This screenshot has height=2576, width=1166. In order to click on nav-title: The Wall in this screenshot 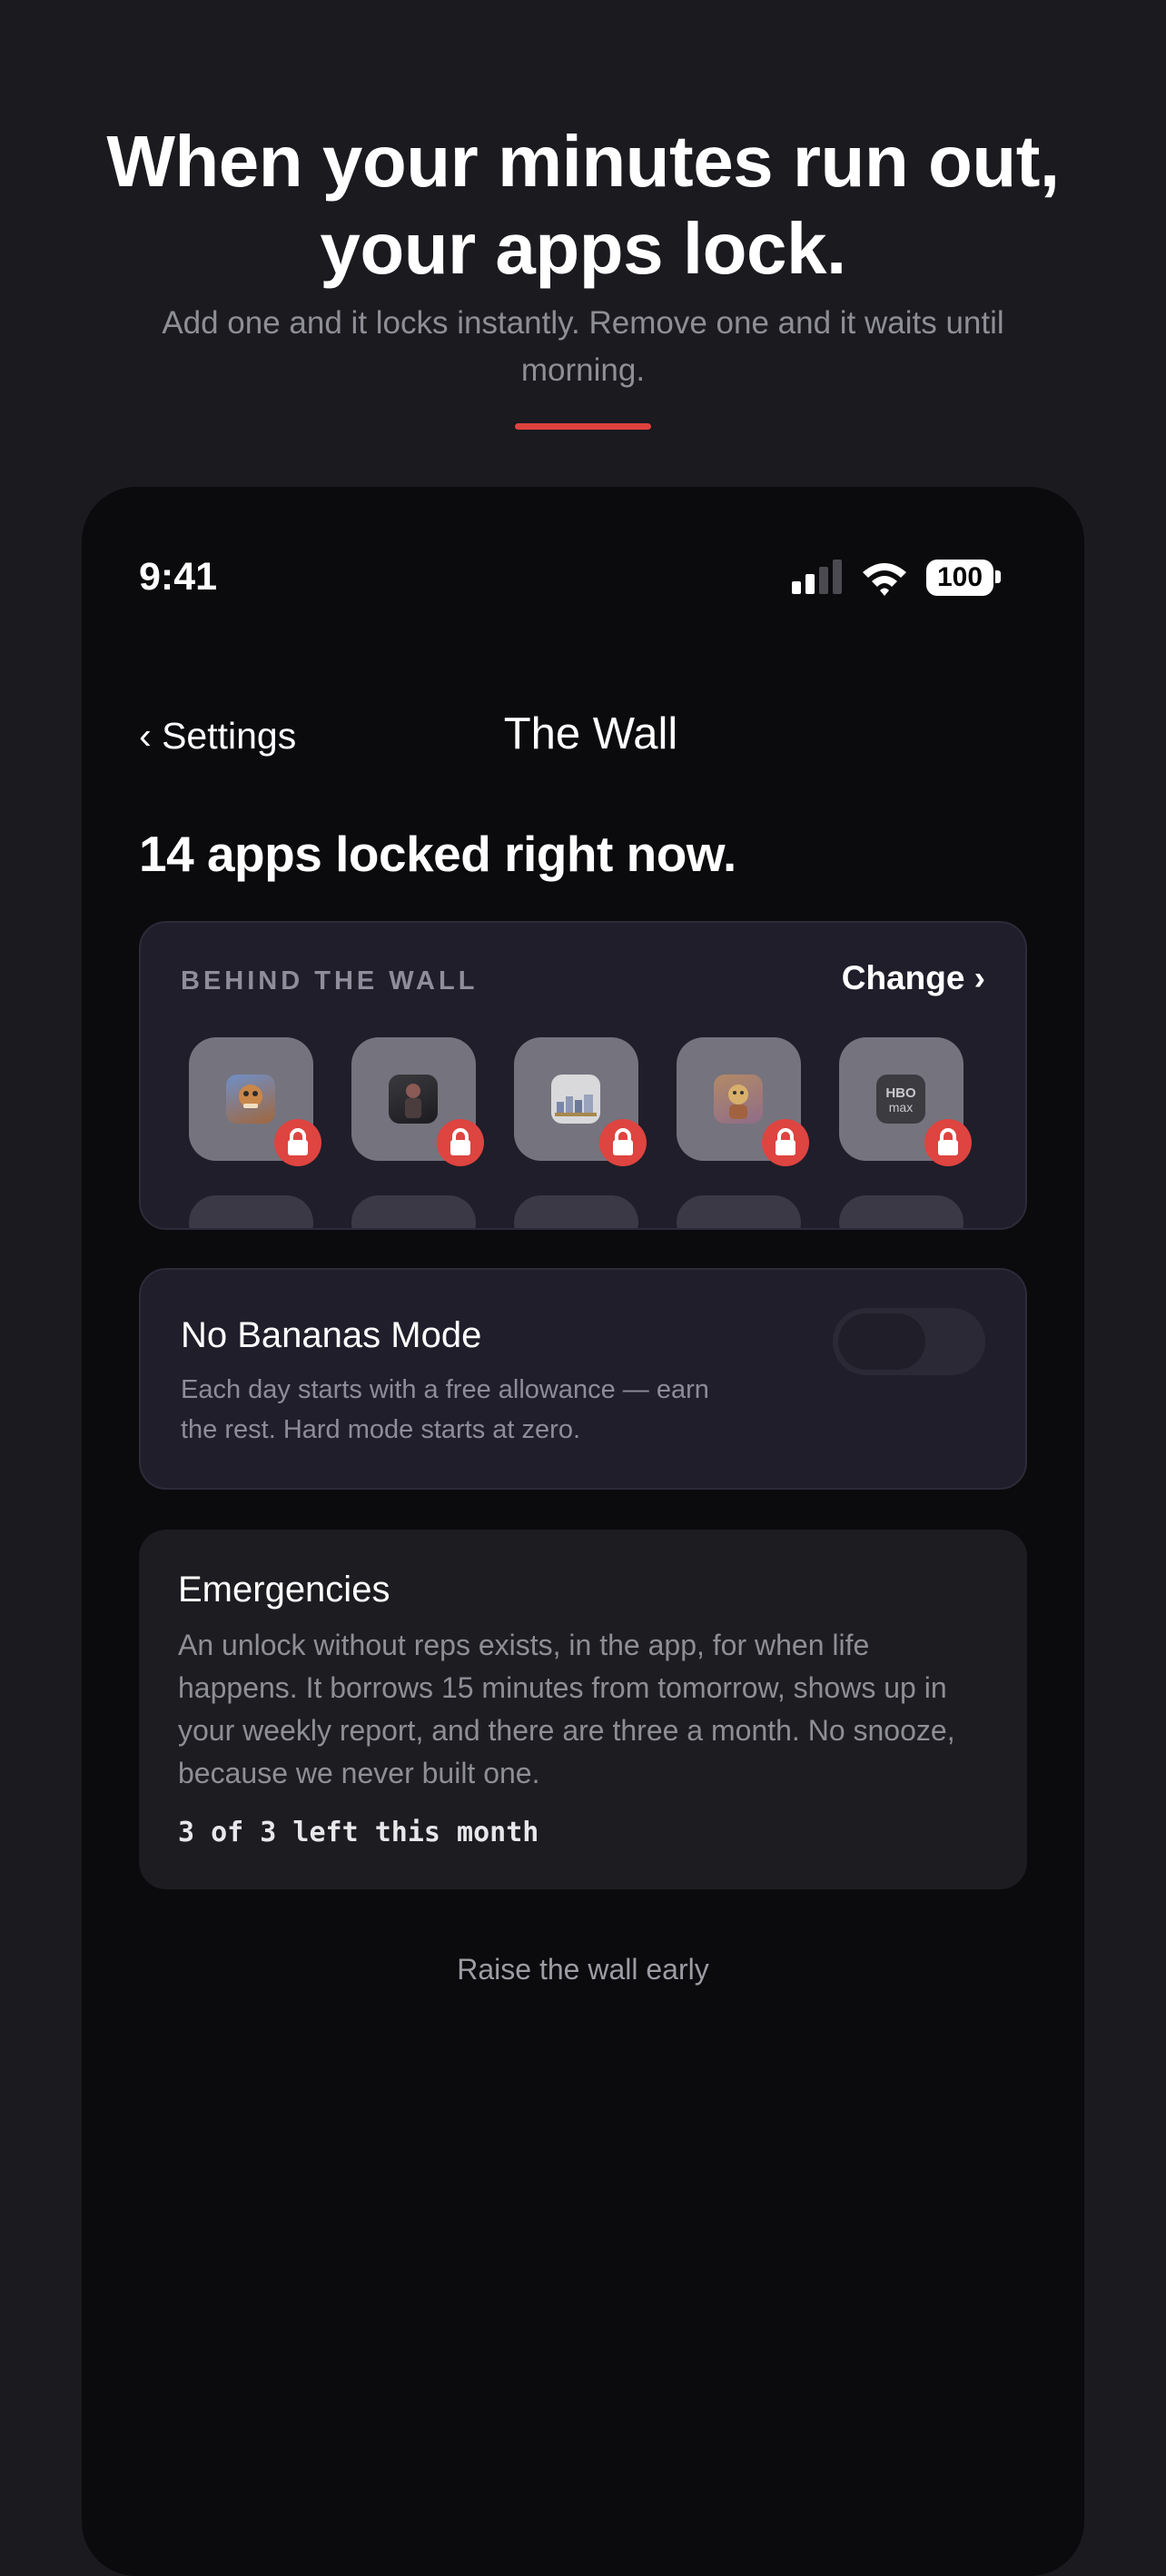, I will do `click(591, 733)`.